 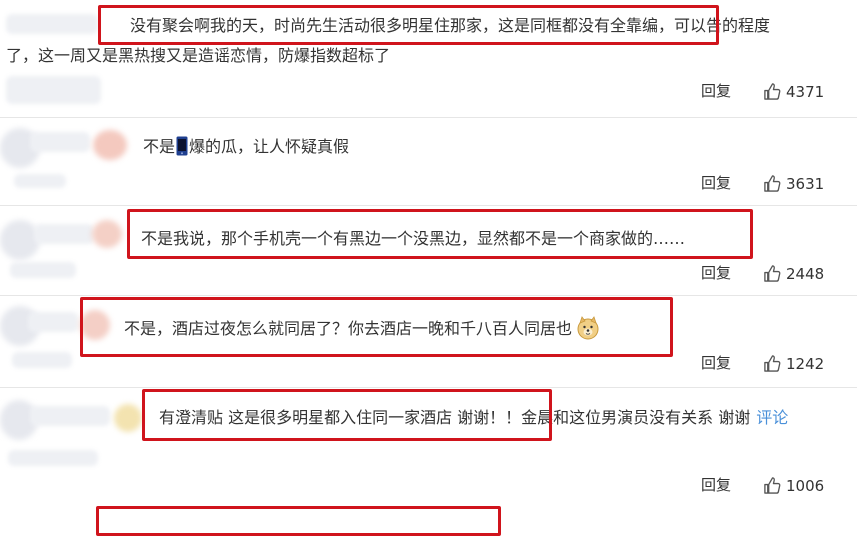 I want to click on comment-text: 不是 爆的瓜，让人怀疑真假, so click(x=246, y=147).